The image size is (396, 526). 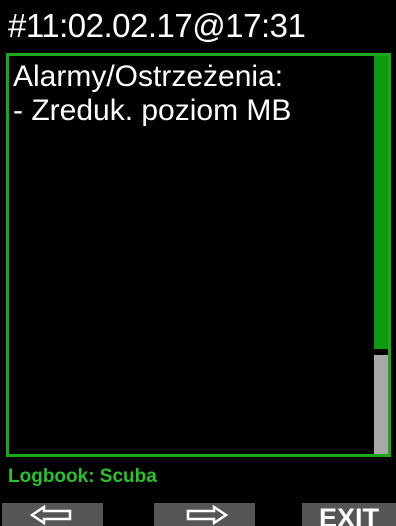 I want to click on next-button, so click(x=204, y=514).